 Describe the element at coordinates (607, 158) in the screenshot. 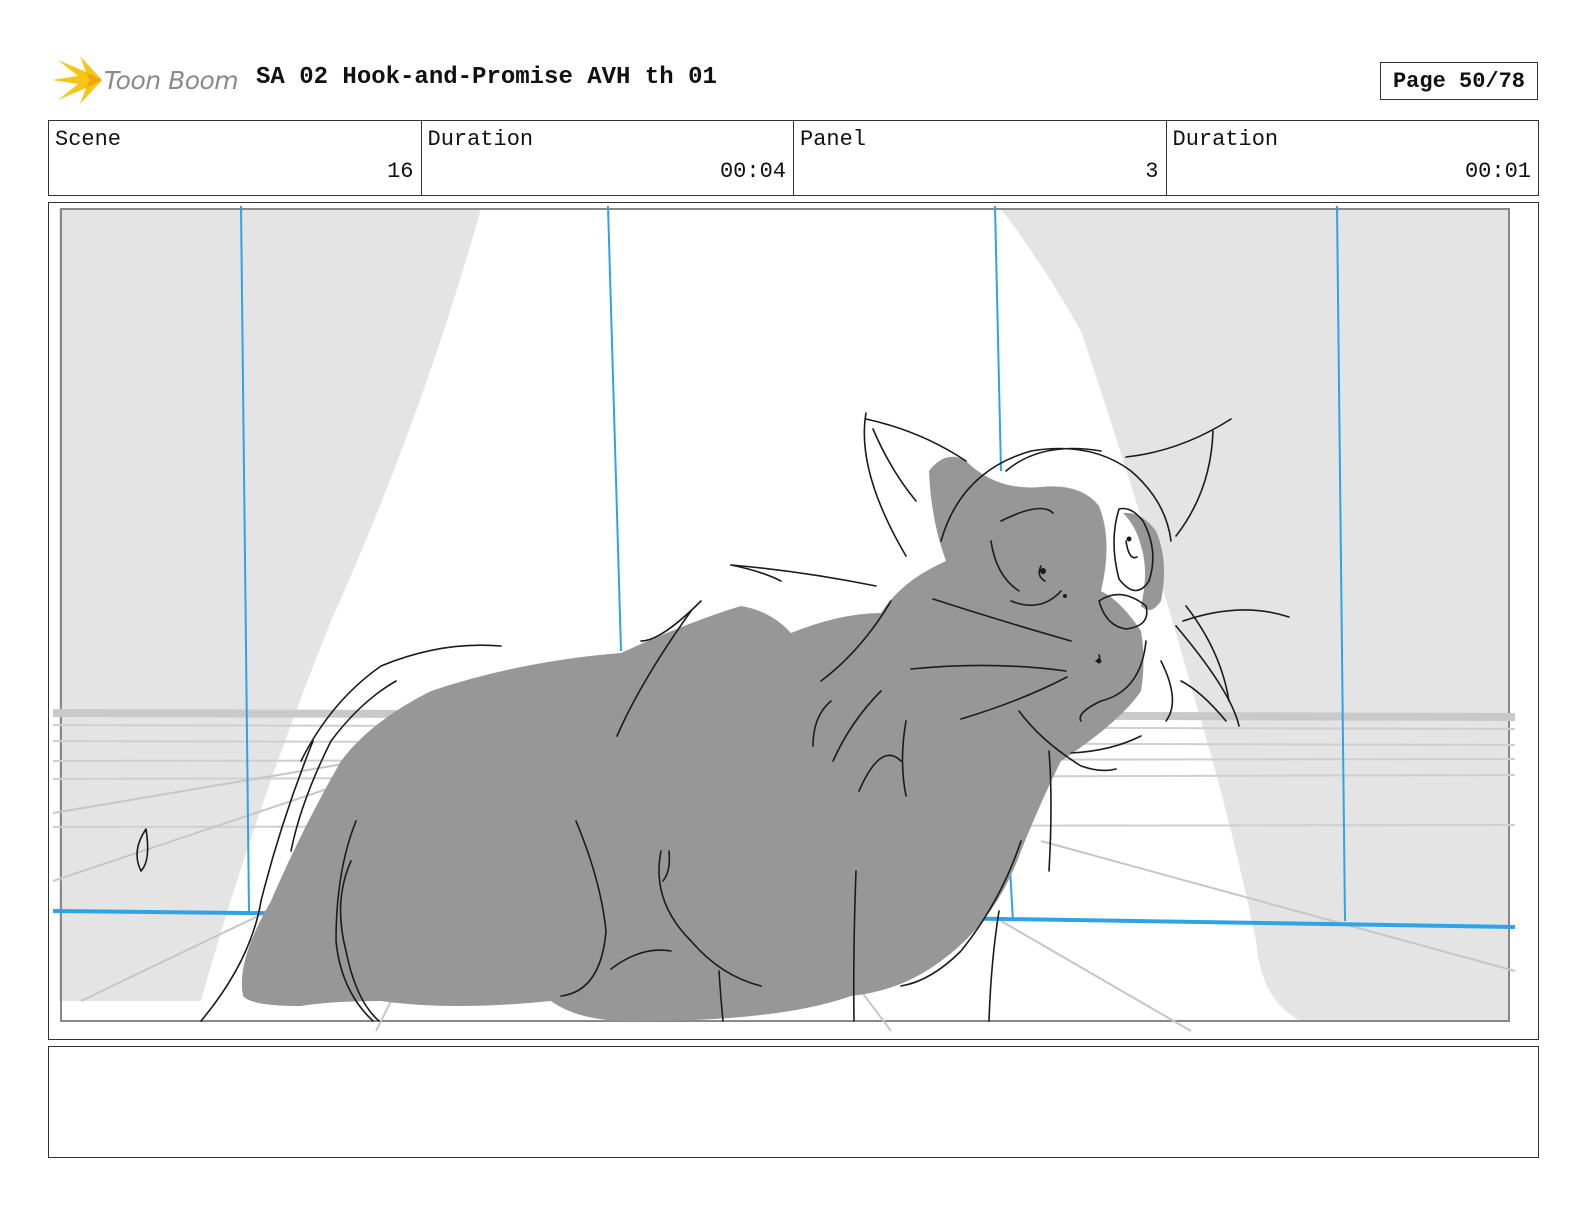

I see `scene-duration-cell: Duration 00:04` at that location.